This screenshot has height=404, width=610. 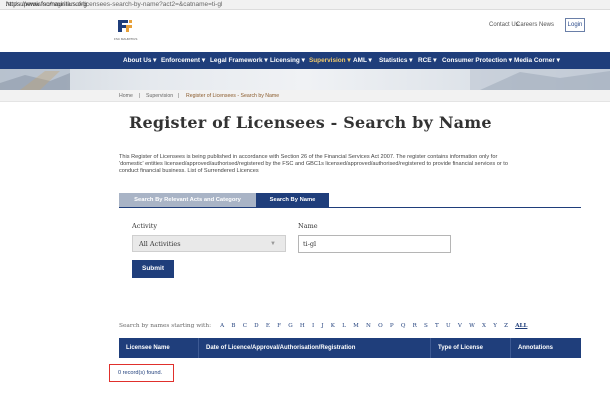 I want to click on news-link: News, so click(x=546, y=25).